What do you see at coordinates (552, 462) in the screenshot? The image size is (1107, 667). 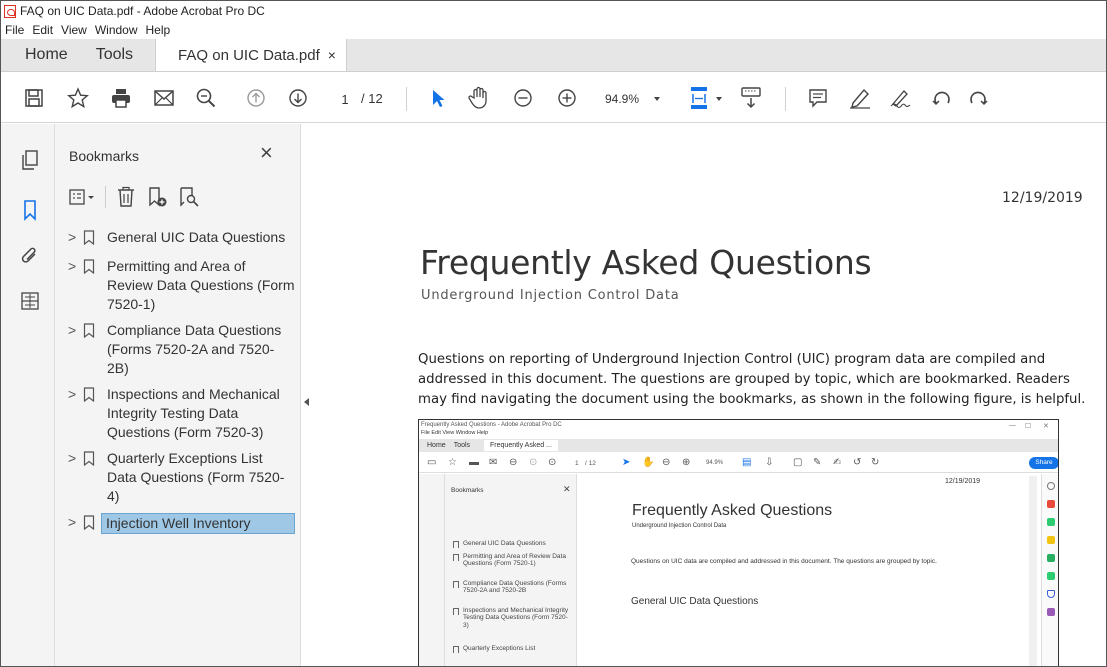 I see `figure-next-icon: ⊙` at bounding box center [552, 462].